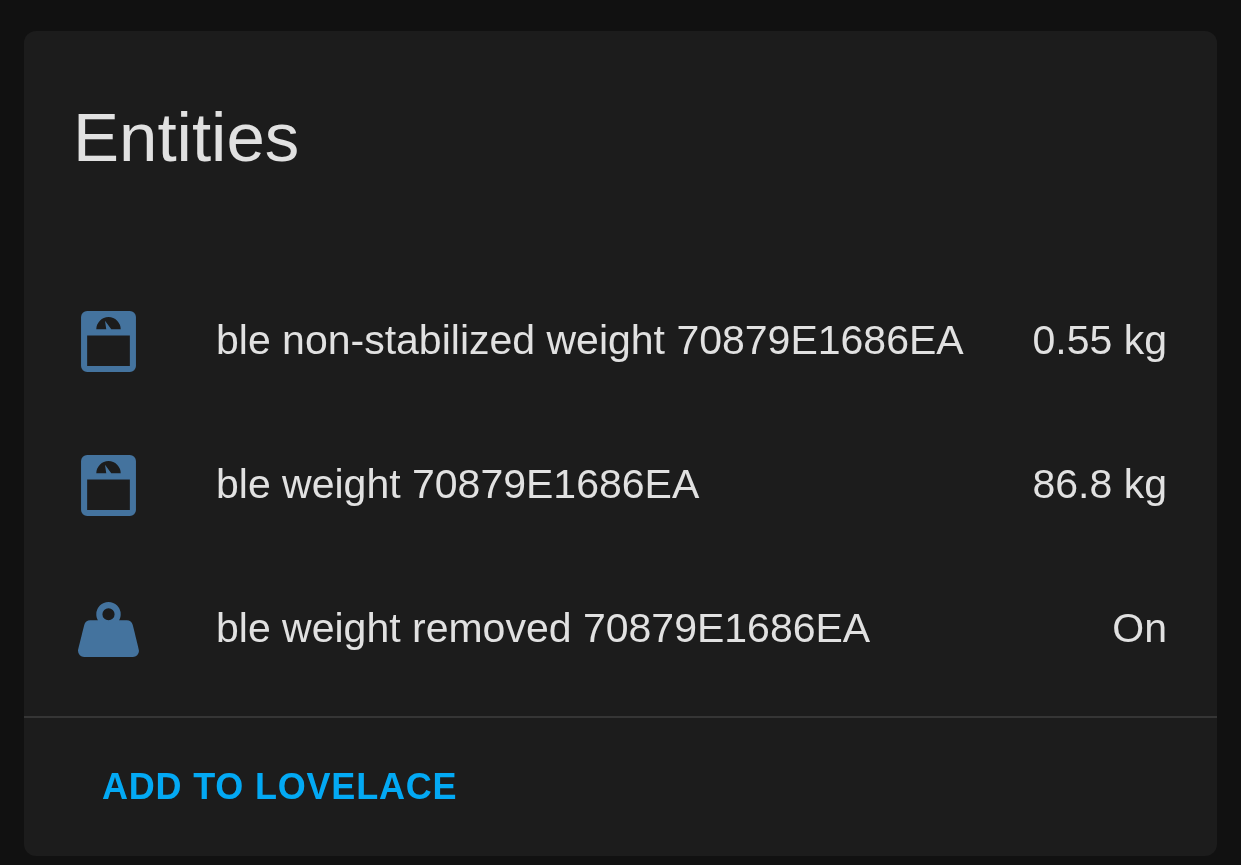 Image resolution: width=1241 pixels, height=865 pixels. I want to click on entity-name: ble weight 70879E1686EA, so click(458, 485).